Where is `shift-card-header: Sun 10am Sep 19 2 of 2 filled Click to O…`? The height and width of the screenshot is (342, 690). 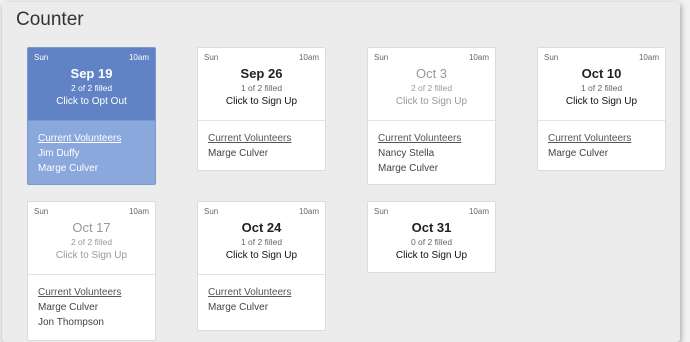 shift-card-header: Sun 10am Sep 19 2 of 2 filled Click to O… is located at coordinates (91, 84).